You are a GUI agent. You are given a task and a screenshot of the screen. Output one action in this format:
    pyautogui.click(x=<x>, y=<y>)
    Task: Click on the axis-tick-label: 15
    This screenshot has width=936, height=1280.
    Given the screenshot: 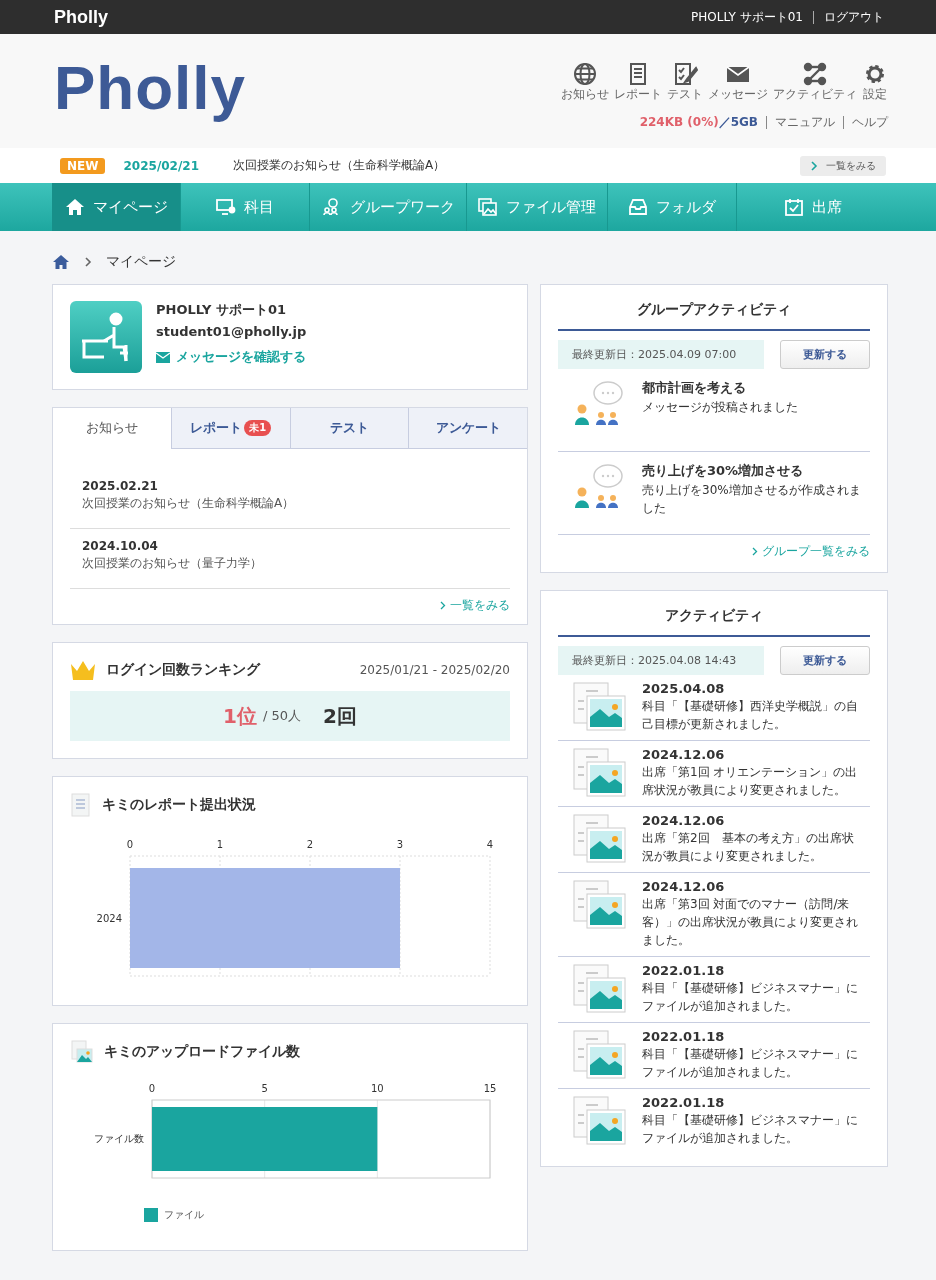 What is the action you would take?
    pyautogui.click(x=490, y=1088)
    